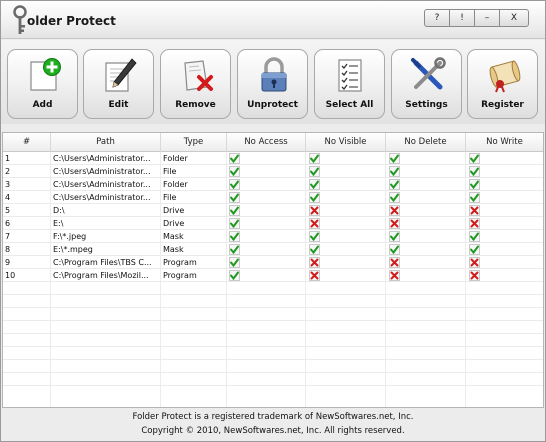 The height and width of the screenshot is (442, 546). I want to click on register-button: Register, so click(502, 84).